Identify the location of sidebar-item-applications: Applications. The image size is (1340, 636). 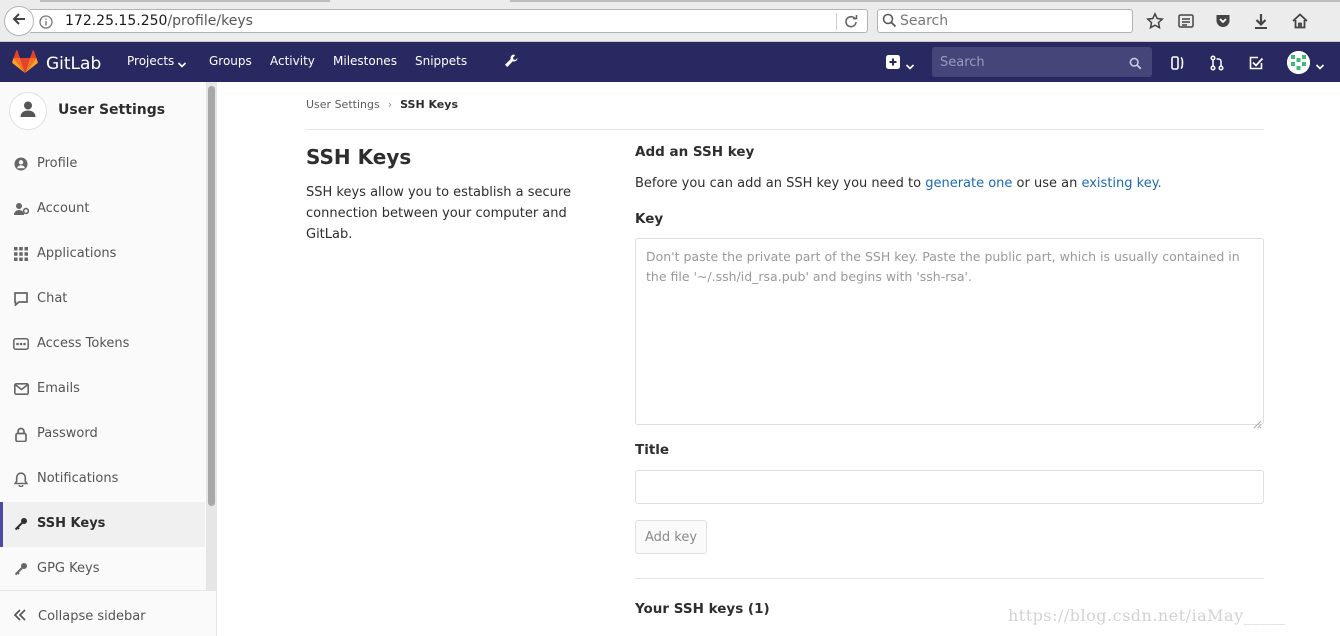
(102, 254).